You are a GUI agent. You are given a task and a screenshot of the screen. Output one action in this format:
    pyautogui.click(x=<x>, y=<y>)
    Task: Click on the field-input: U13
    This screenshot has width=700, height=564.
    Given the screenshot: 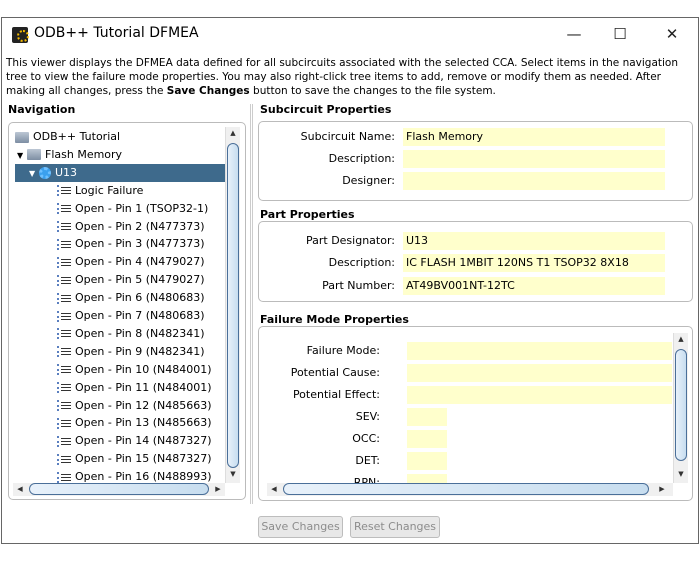 What is the action you would take?
    pyautogui.click(x=534, y=241)
    